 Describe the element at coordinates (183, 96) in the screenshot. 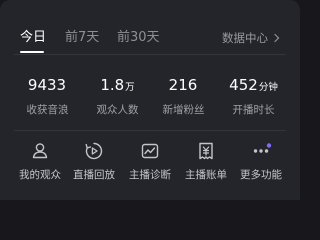

I see `stat-new-followers: 216 新增粉丝` at that location.